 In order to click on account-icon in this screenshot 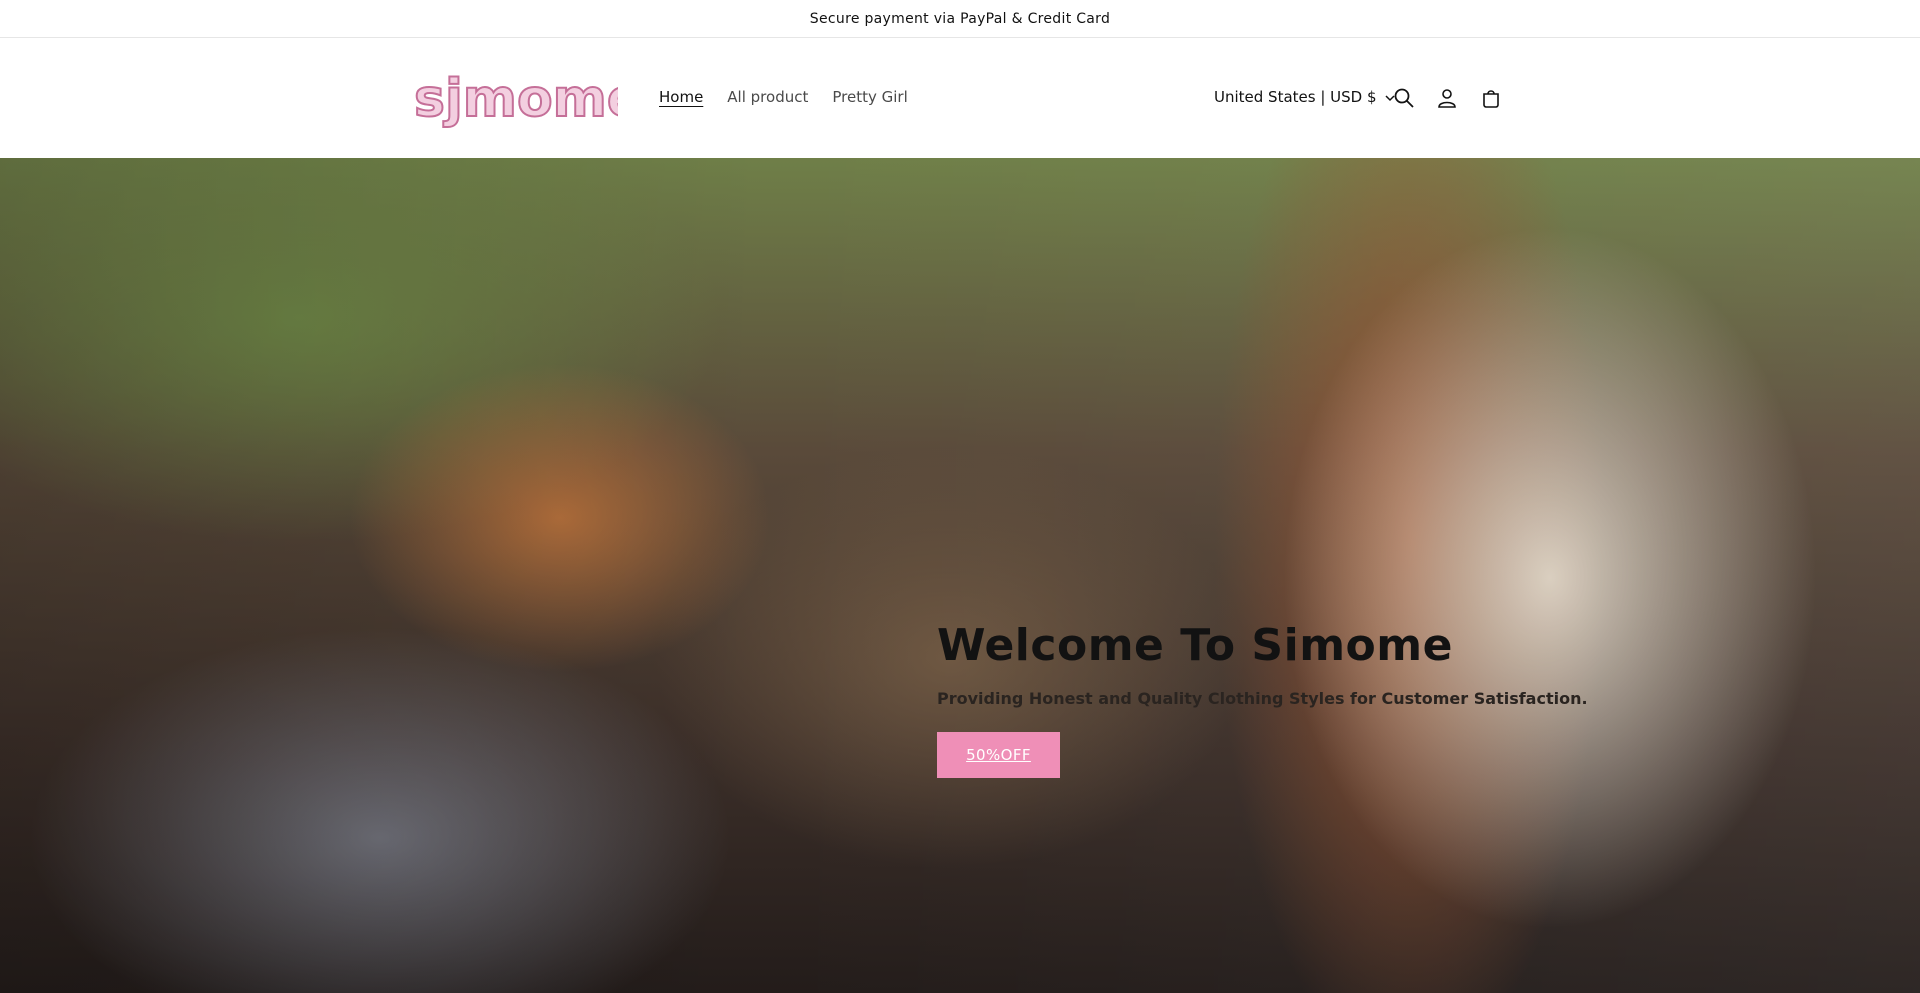, I will do `click(1447, 98)`.